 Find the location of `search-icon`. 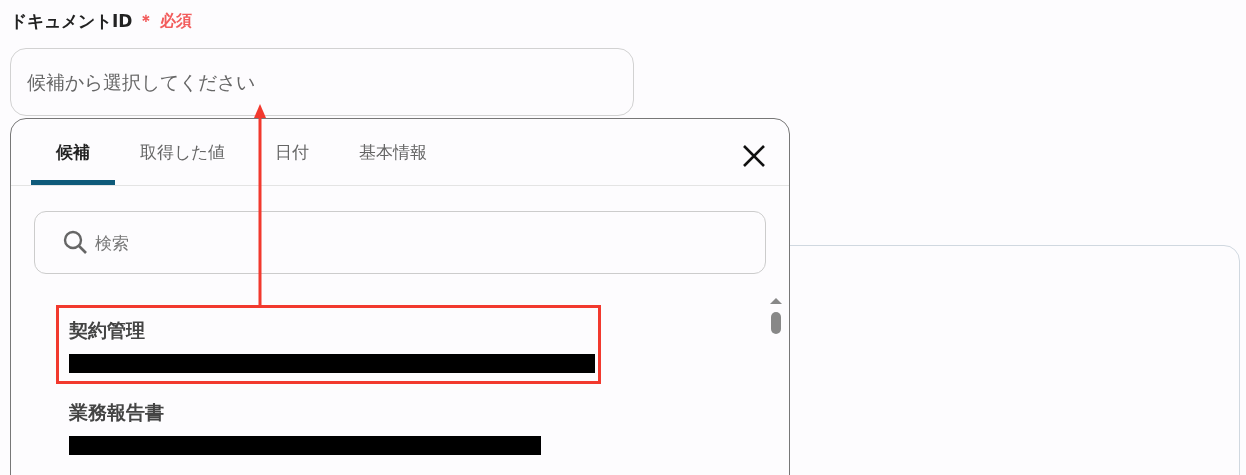

search-icon is located at coordinates (75, 242).